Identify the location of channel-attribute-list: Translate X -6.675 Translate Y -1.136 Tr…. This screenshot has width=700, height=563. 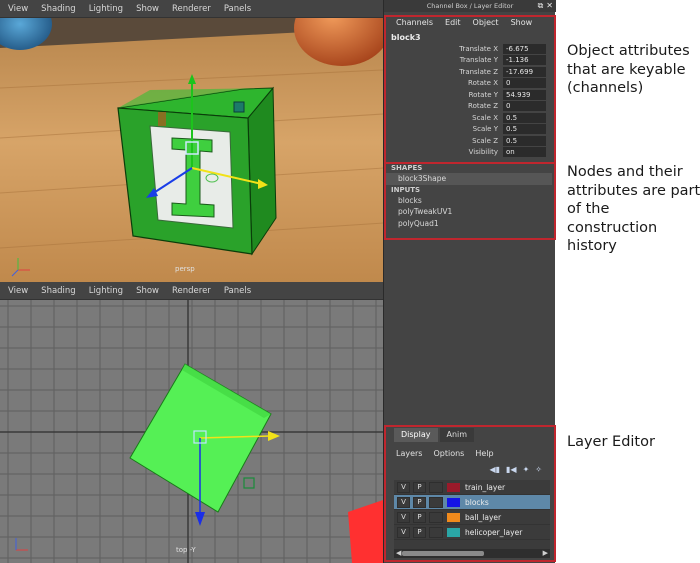
(469, 100).